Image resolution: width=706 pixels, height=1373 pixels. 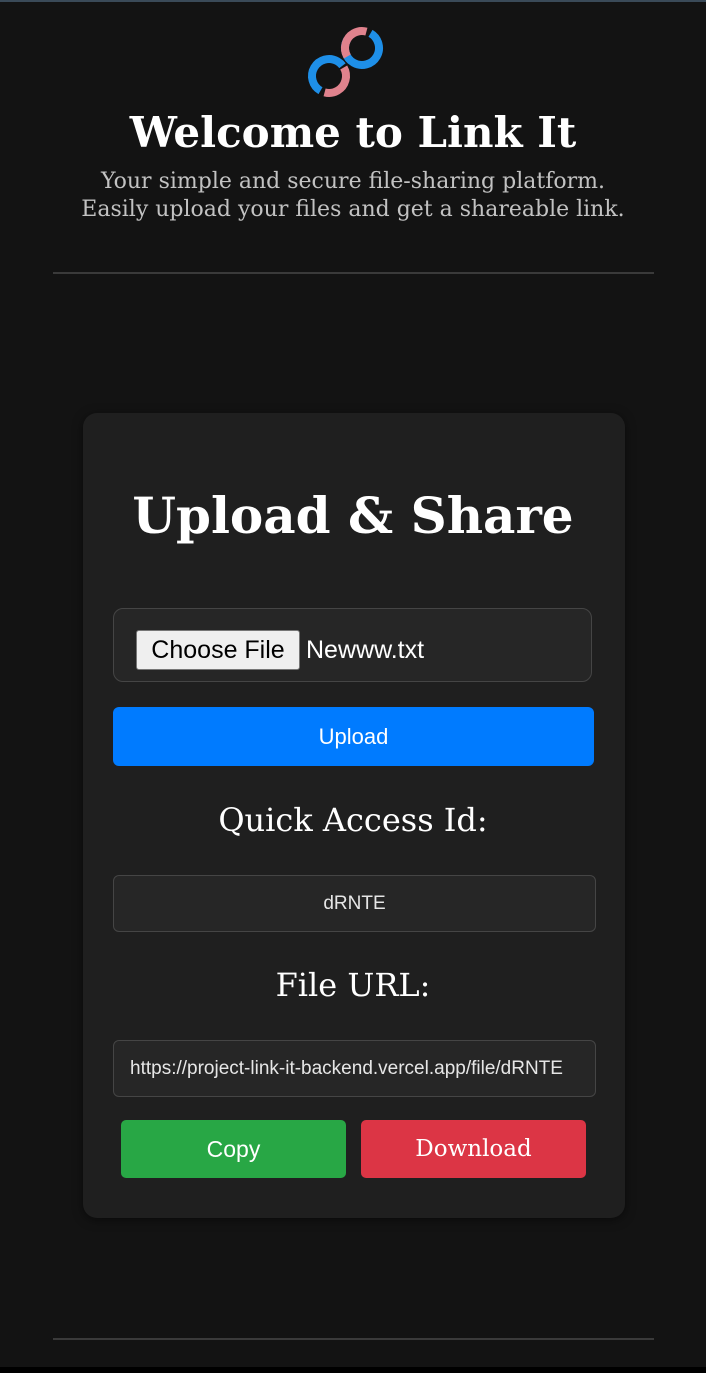 I want to click on download-button: Download, so click(x=473, y=1149).